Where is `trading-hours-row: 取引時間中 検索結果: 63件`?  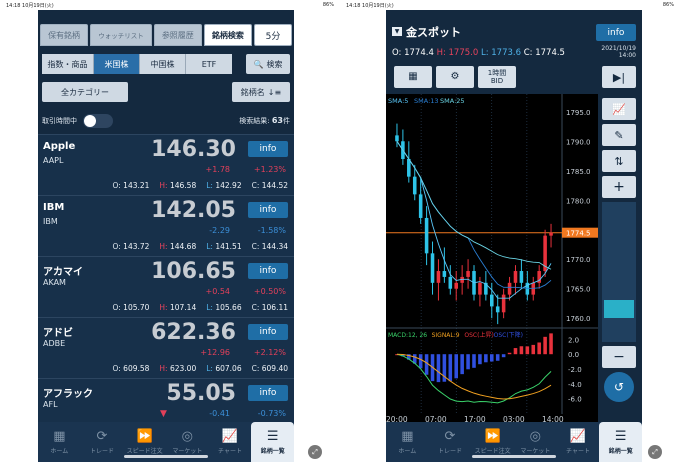 trading-hours-row: 取引時間中 検索結果: 63件 is located at coordinates (166, 121).